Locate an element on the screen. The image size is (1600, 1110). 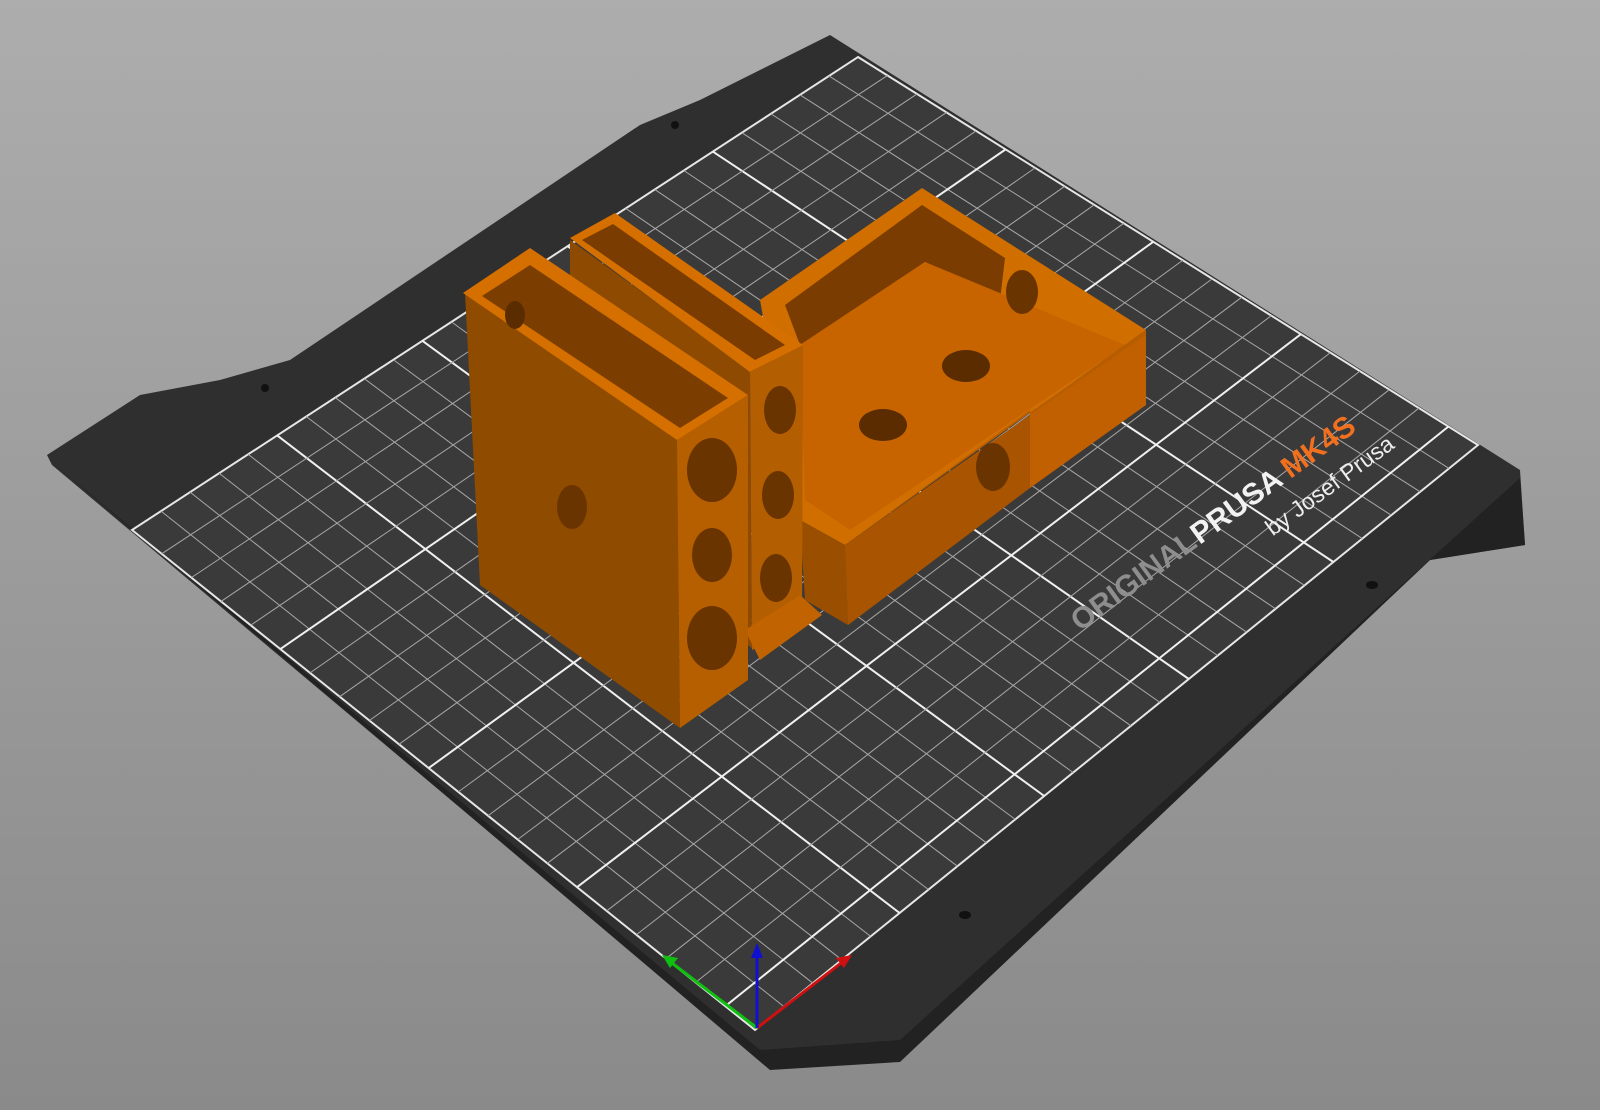
box-inner-hole is located at coordinates (515, 315).